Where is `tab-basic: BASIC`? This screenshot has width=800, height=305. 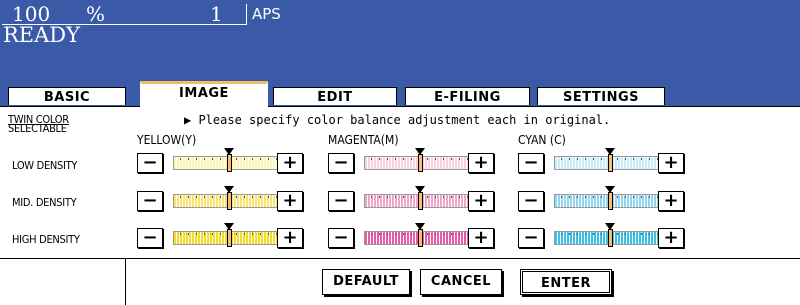
tab-basic: BASIC is located at coordinates (67, 96).